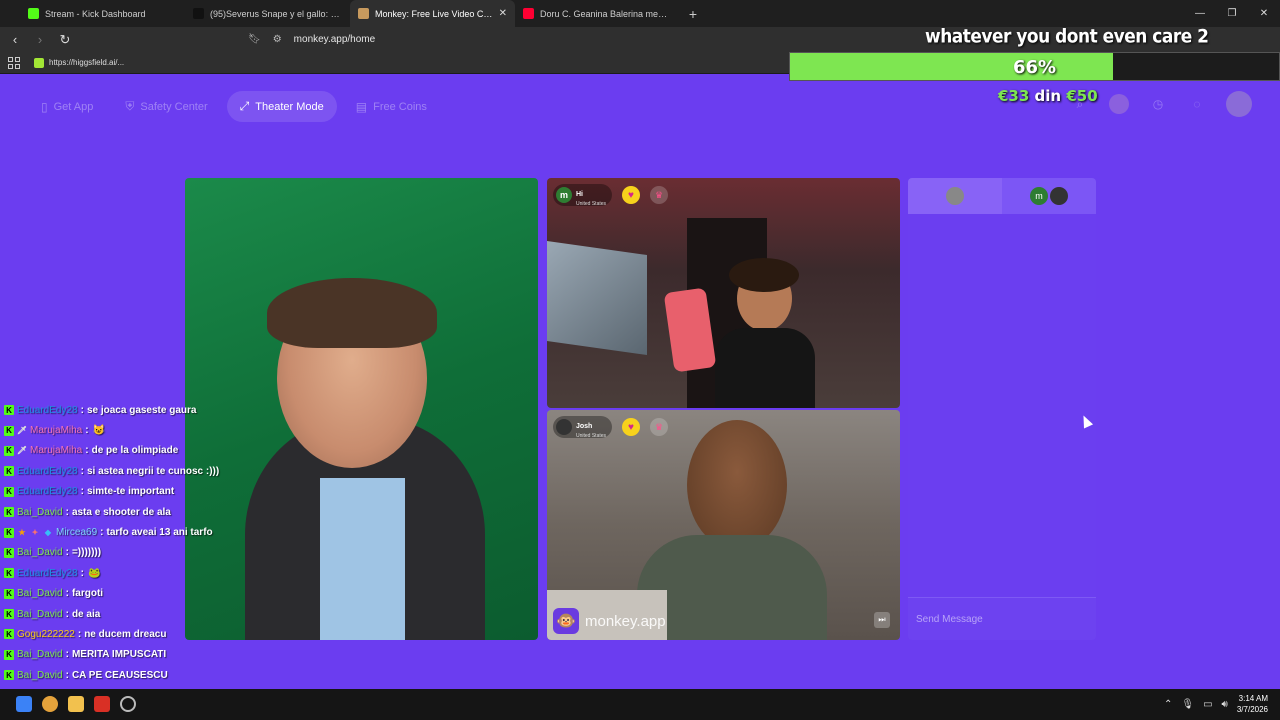  I want to click on profile-dot-icon, so click(1119, 104).